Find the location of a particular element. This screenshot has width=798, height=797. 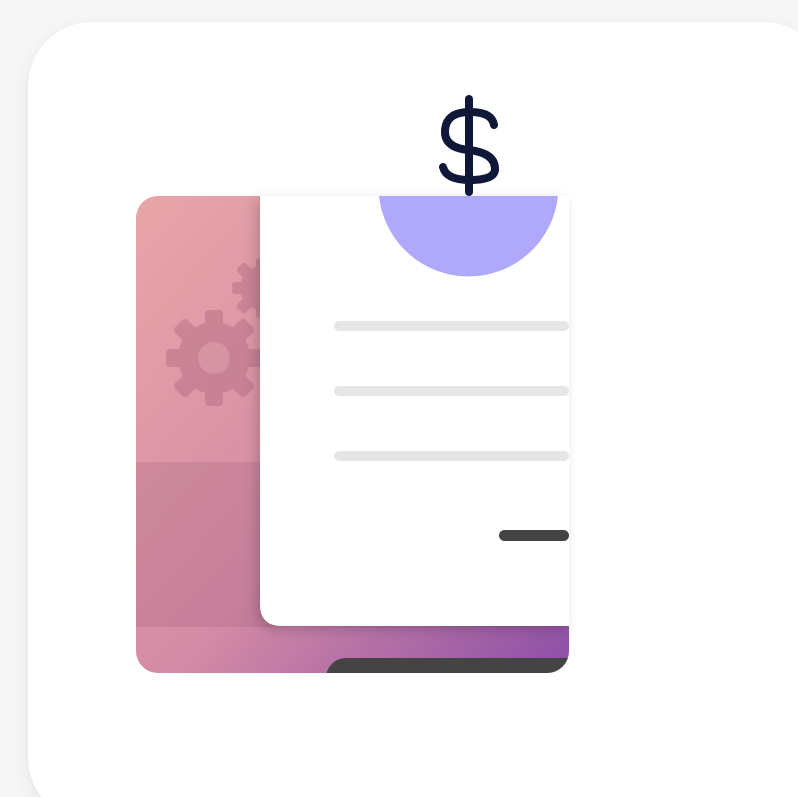

total-bar is located at coordinates (534, 535).